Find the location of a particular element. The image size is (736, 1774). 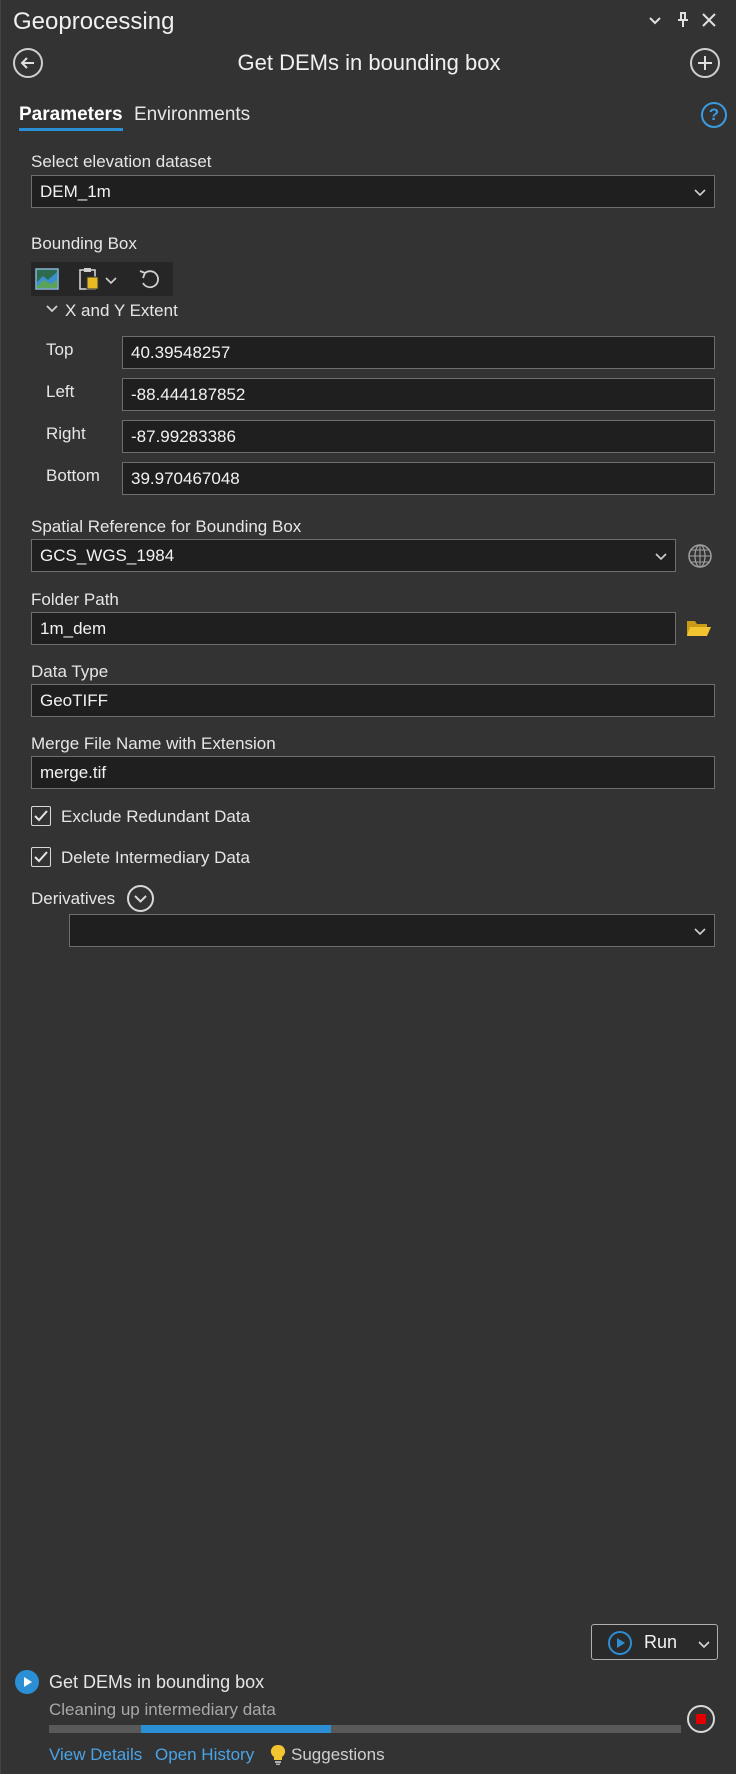

paste-icon is located at coordinates (89, 279).